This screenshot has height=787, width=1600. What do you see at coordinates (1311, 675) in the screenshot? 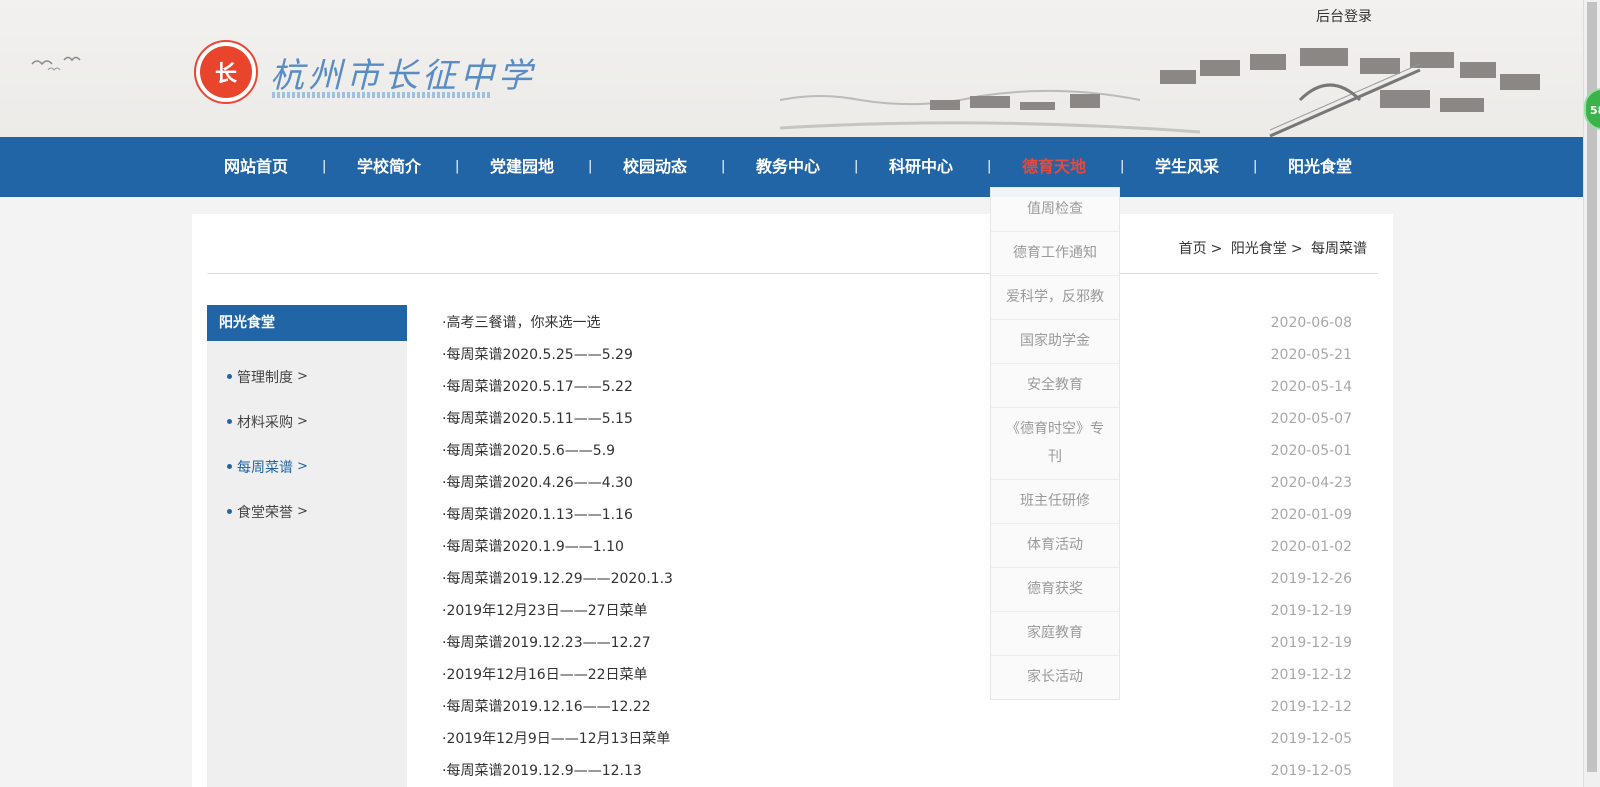
I see `article-date: 2019-12-12` at bounding box center [1311, 675].